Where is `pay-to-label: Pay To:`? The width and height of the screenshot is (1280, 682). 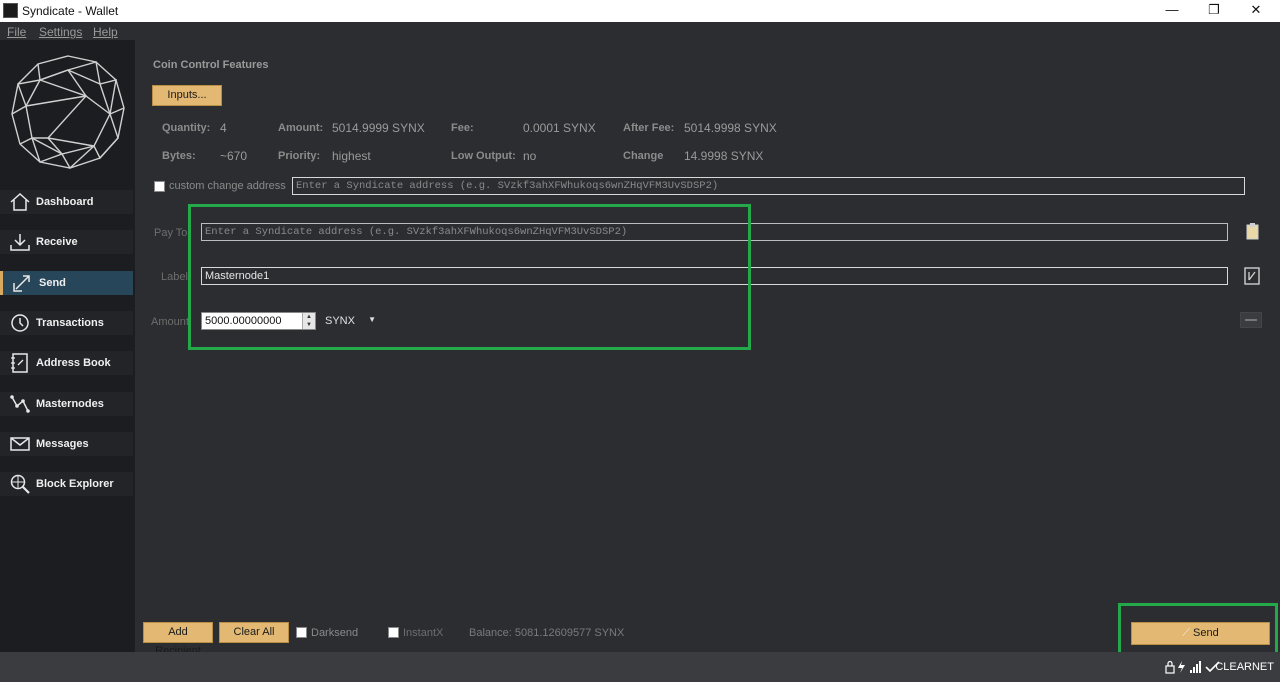
pay-to-label: Pay To: is located at coordinates (172, 233).